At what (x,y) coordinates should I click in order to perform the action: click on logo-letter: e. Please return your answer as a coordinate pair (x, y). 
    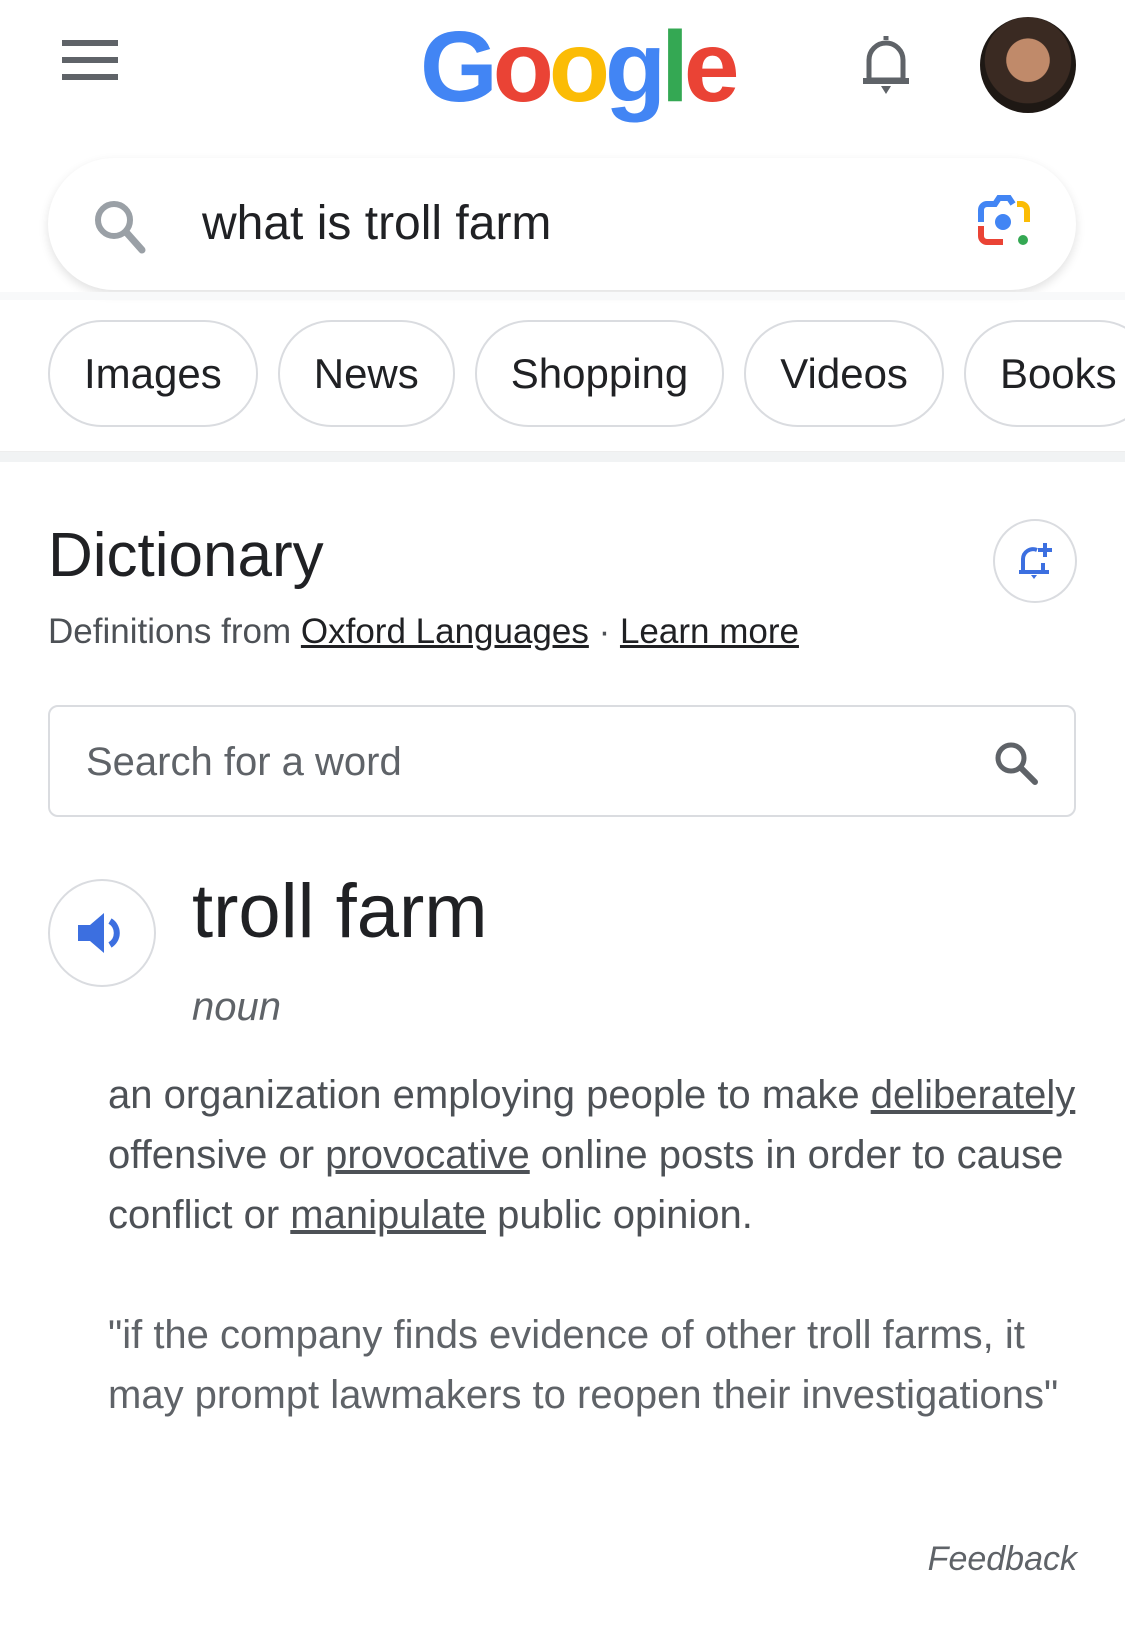
    Looking at the image, I should click on (711, 67).